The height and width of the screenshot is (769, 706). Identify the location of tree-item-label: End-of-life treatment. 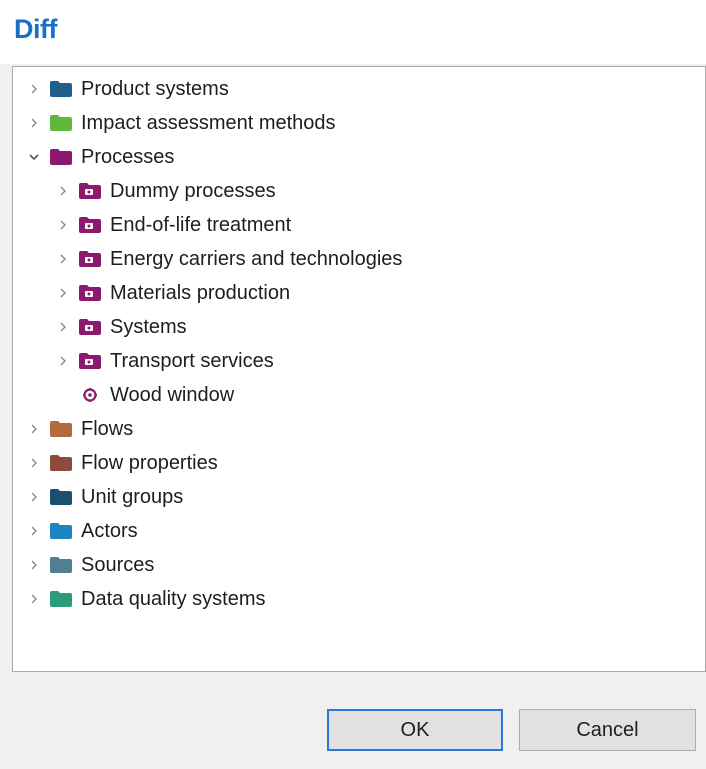
(201, 224).